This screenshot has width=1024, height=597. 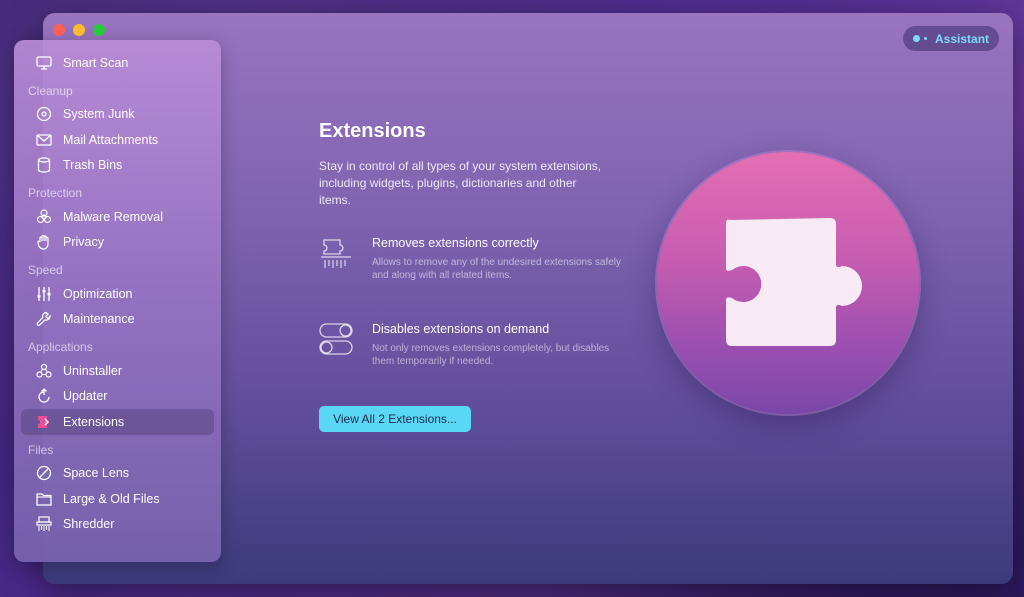 I want to click on sidebar-item-label: System Junk, so click(x=99, y=114).